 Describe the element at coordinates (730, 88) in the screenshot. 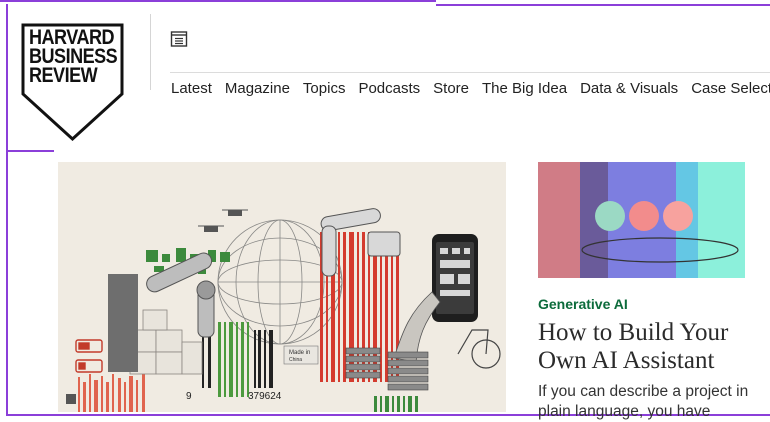

I see `nav-case-selections: Case Selections` at that location.